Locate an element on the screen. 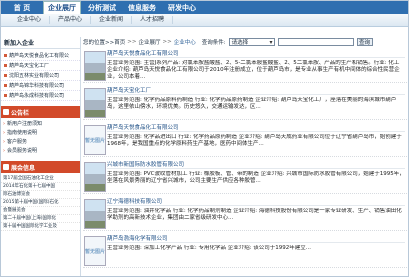  news-item: 2015第十届中国(国际)石化 is located at coordinates (40, 203).